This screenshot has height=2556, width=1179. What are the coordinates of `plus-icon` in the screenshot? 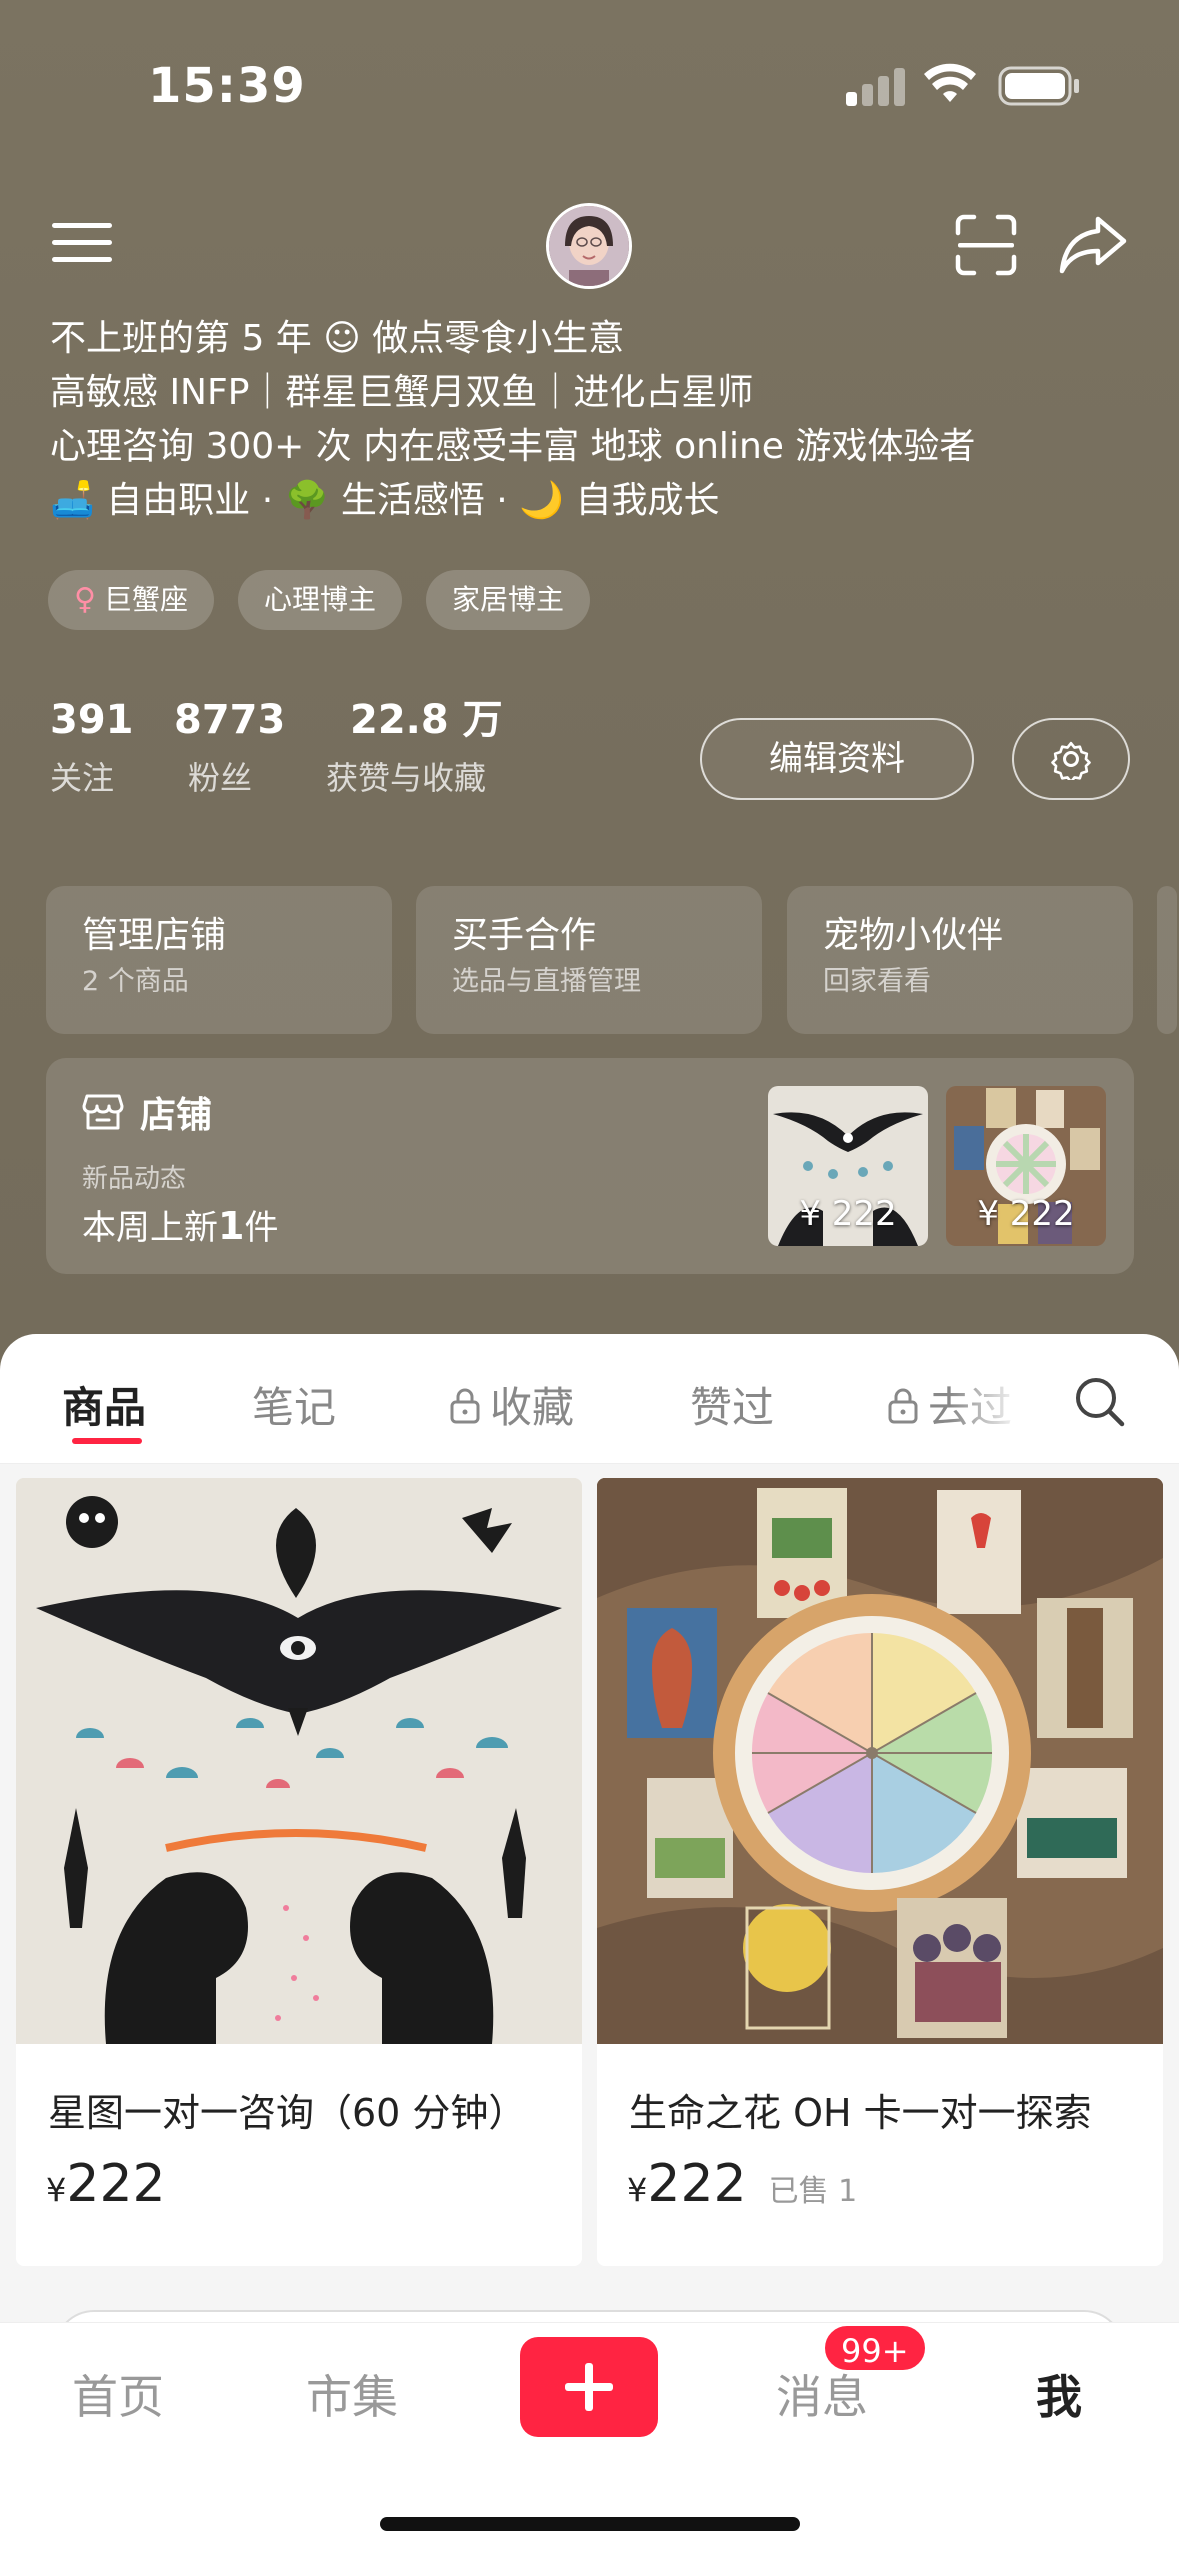 It's located at (589, 2387).